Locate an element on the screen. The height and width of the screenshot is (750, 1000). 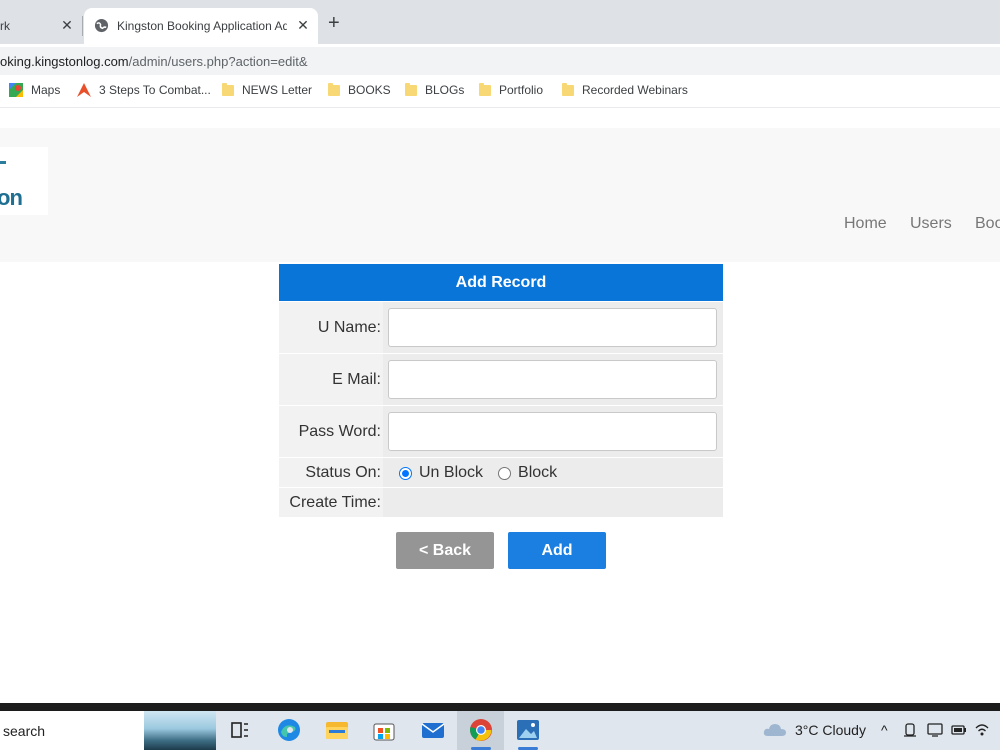
create-time-row: Create Time: is located at coordinates (501, 502).